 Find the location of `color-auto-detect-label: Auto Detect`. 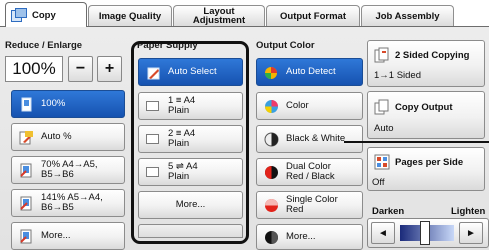

color-auto-detect-label: Auto Detect is located at coordinates (311, 71).